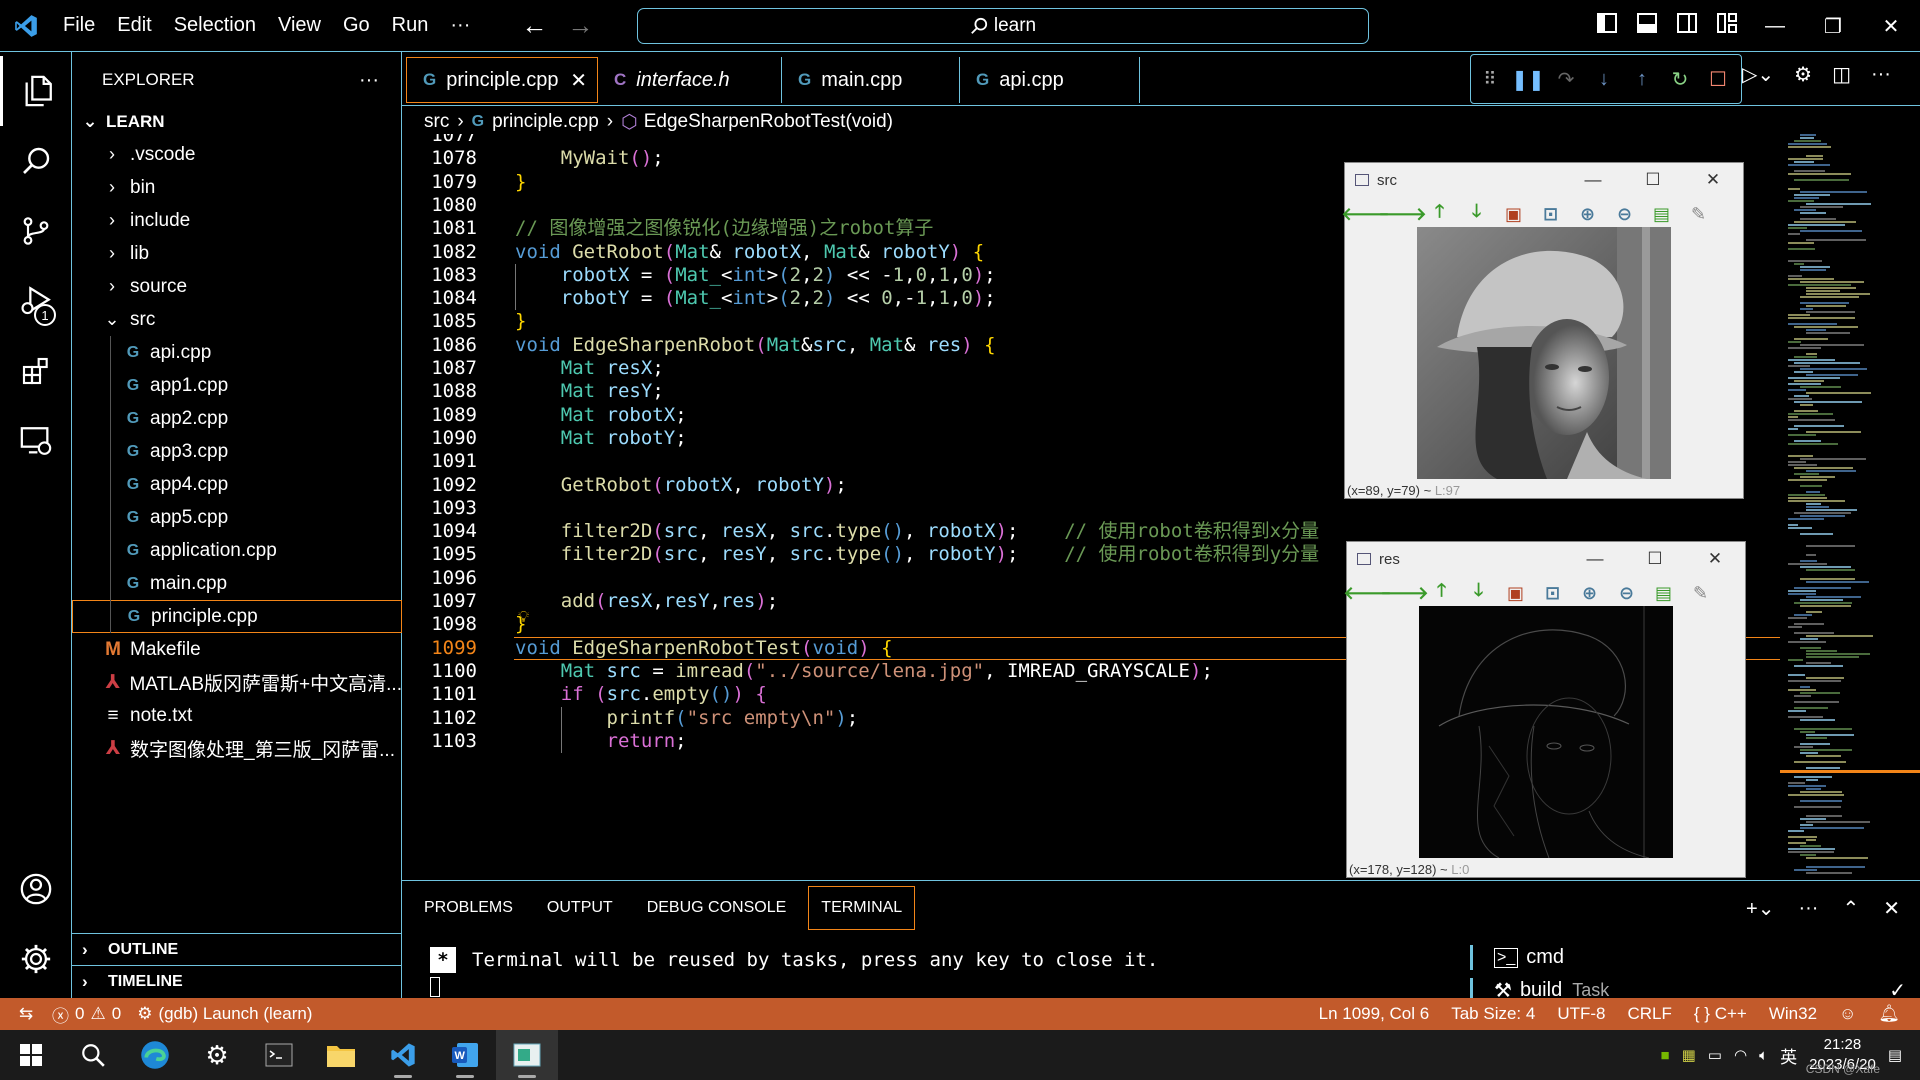 The width and height of the screenshot is (1920, 1080). I want to click on back-arrow-icon: ←, so click(534, 25).